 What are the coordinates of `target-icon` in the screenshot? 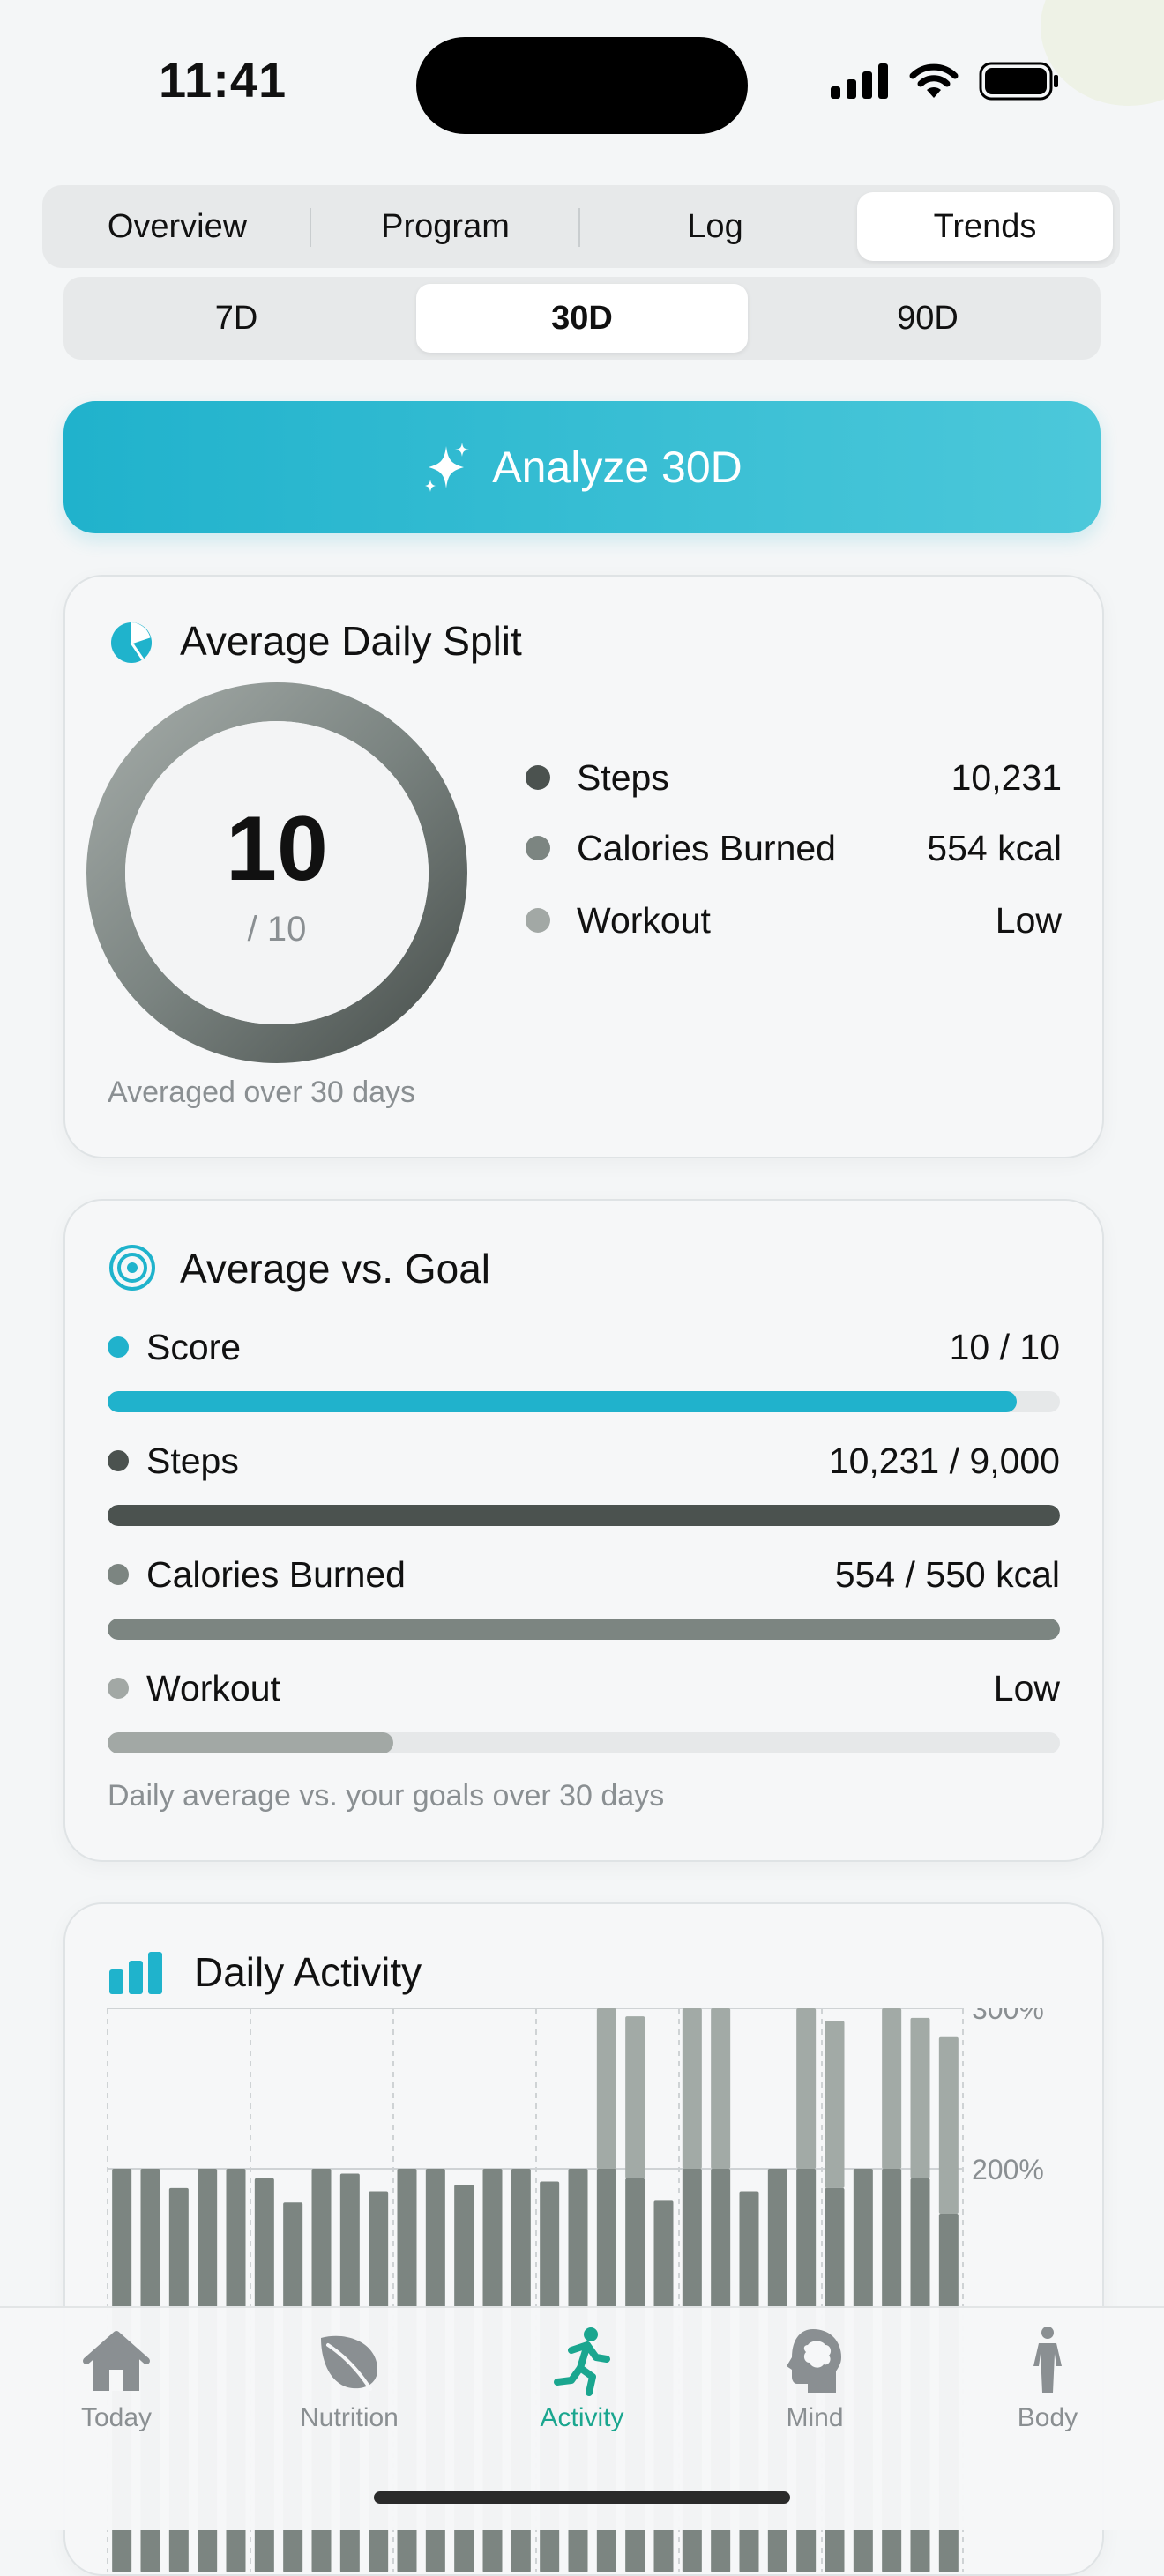 It's located at (132, 1268).